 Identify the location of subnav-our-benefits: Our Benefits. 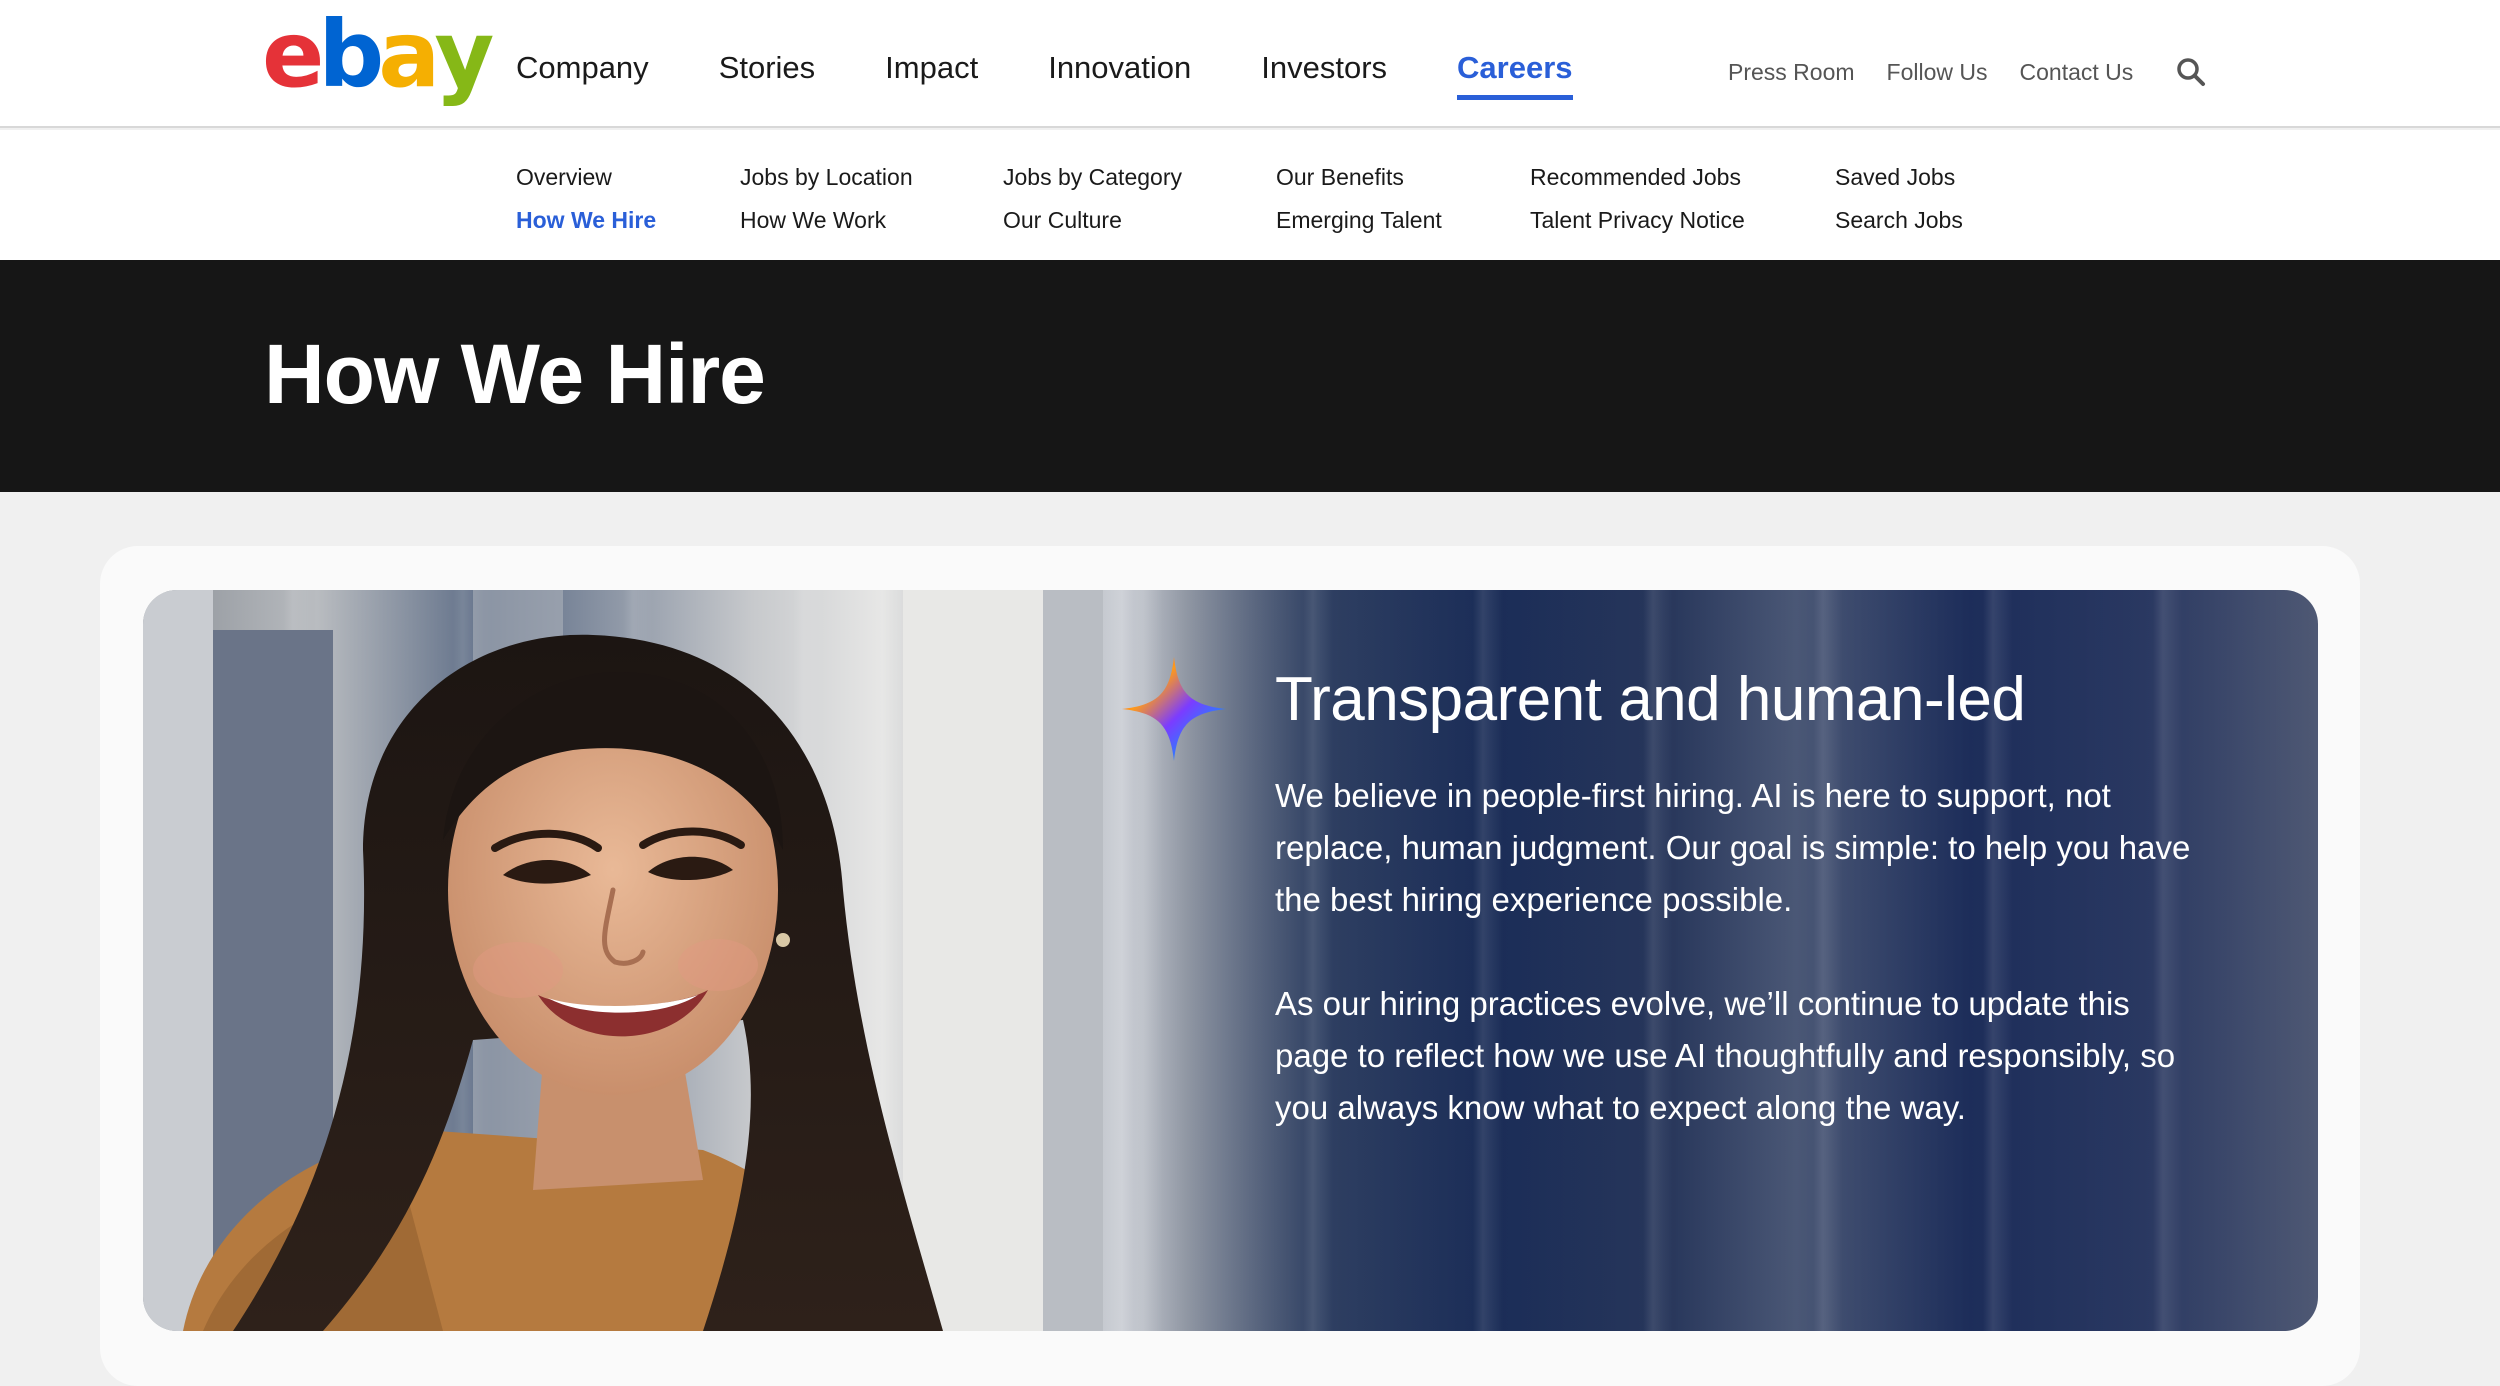
(1359, 177).